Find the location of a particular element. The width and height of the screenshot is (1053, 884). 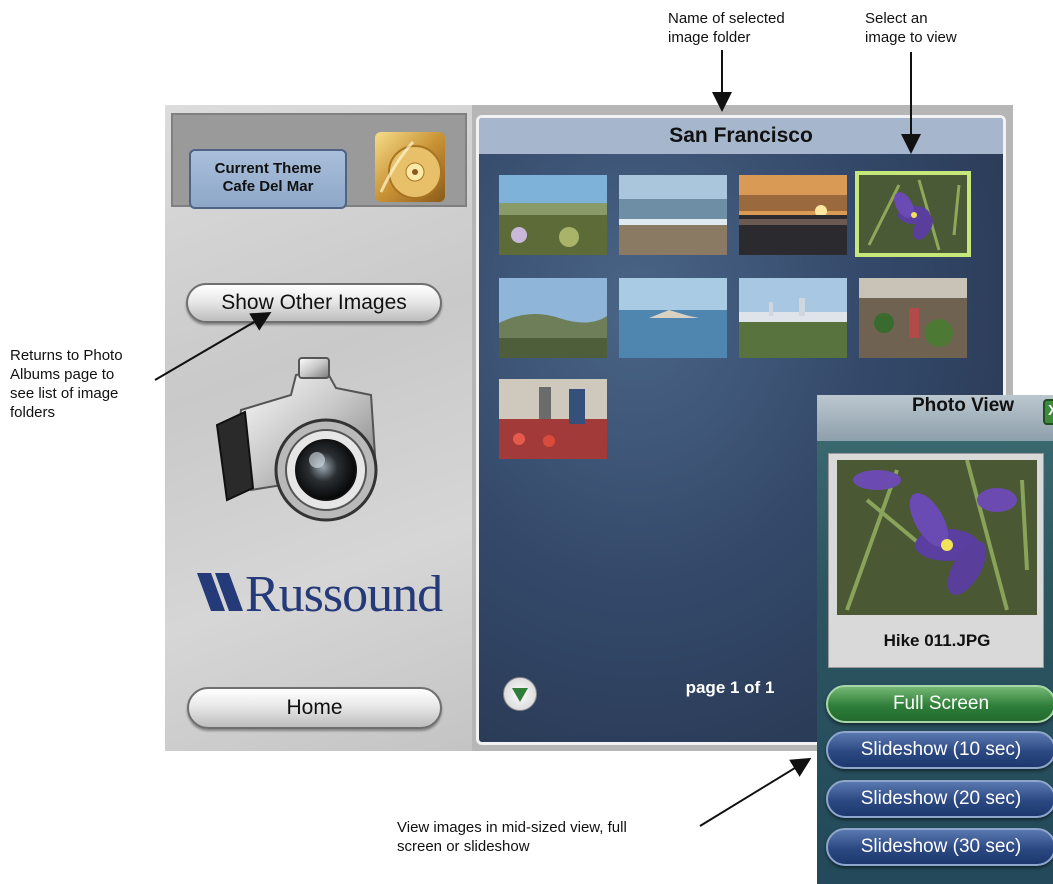

photo-preview-frame: Hike 011.JPG is located at coordinates (936, 560).